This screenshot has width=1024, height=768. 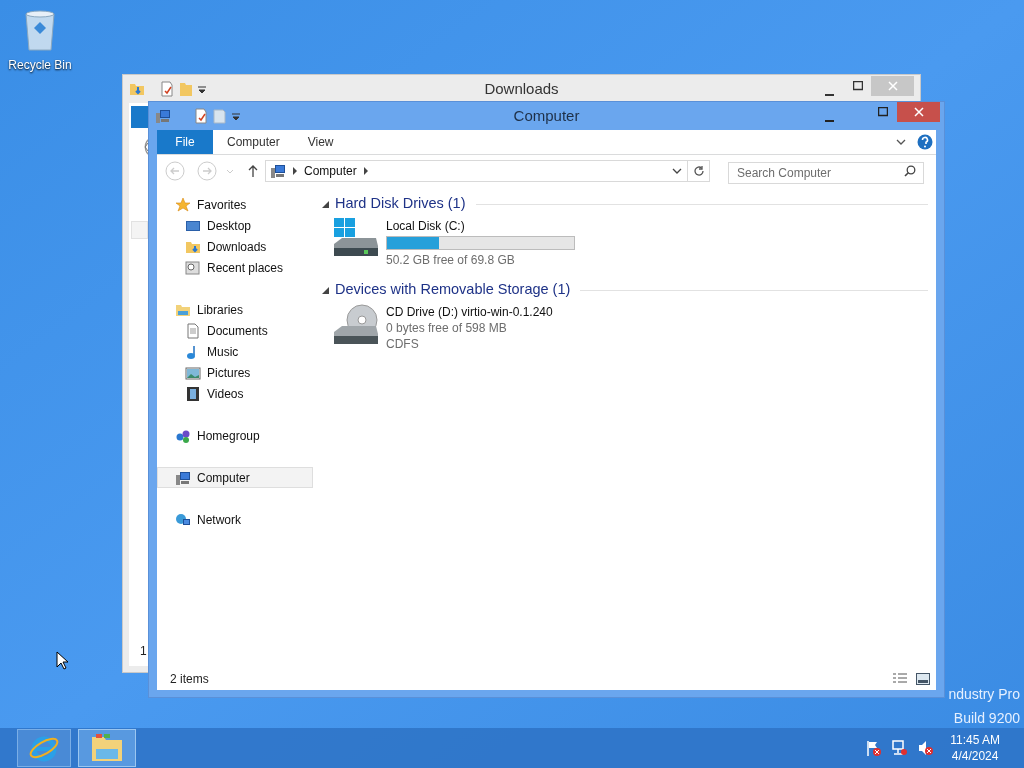 What do you see at coordinates (330, 171) in the screenshot?
I see `address-crumb: Computer` at bounding box center [330, 171].